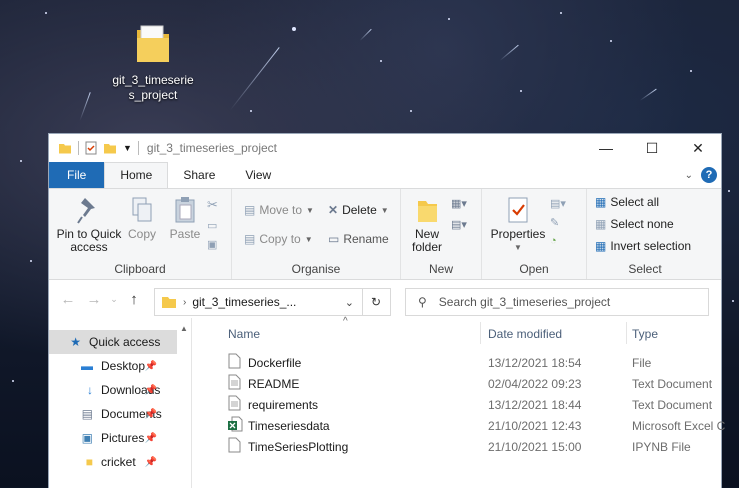  I want to click on easy-access-icon: ▤▾, so click(459, 224).